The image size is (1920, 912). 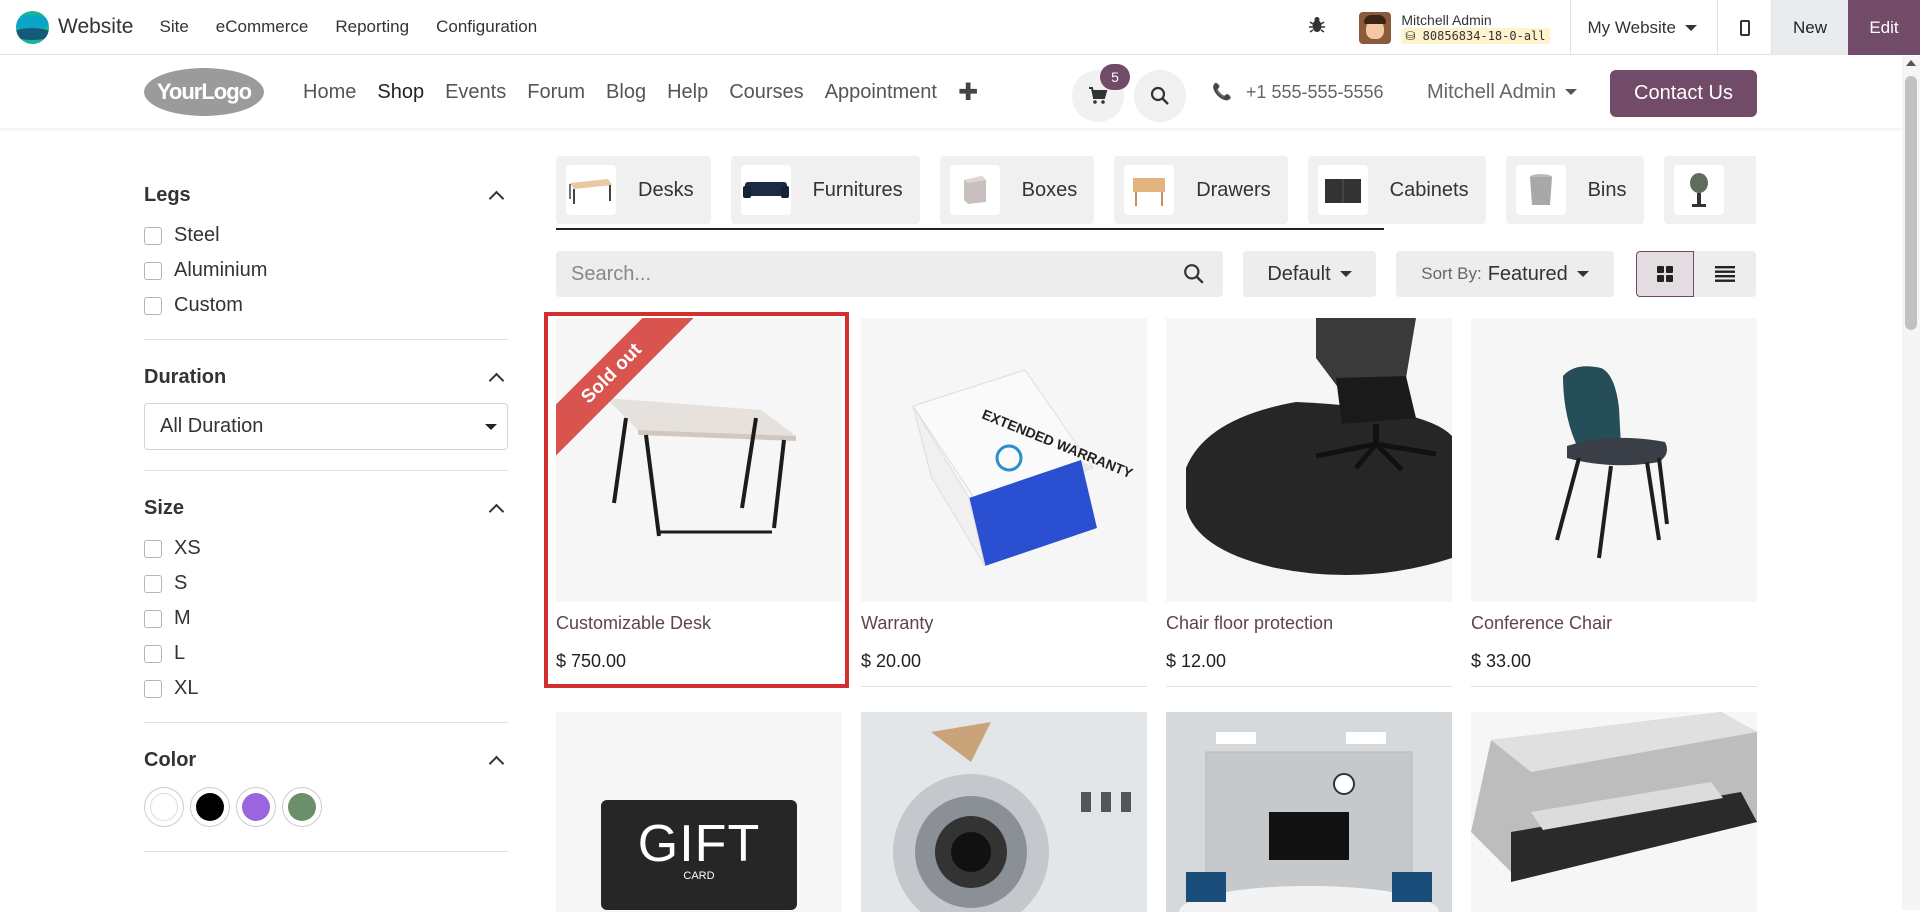 I want to click on filter-option-custom: Custom, so click(x=326, y=305).